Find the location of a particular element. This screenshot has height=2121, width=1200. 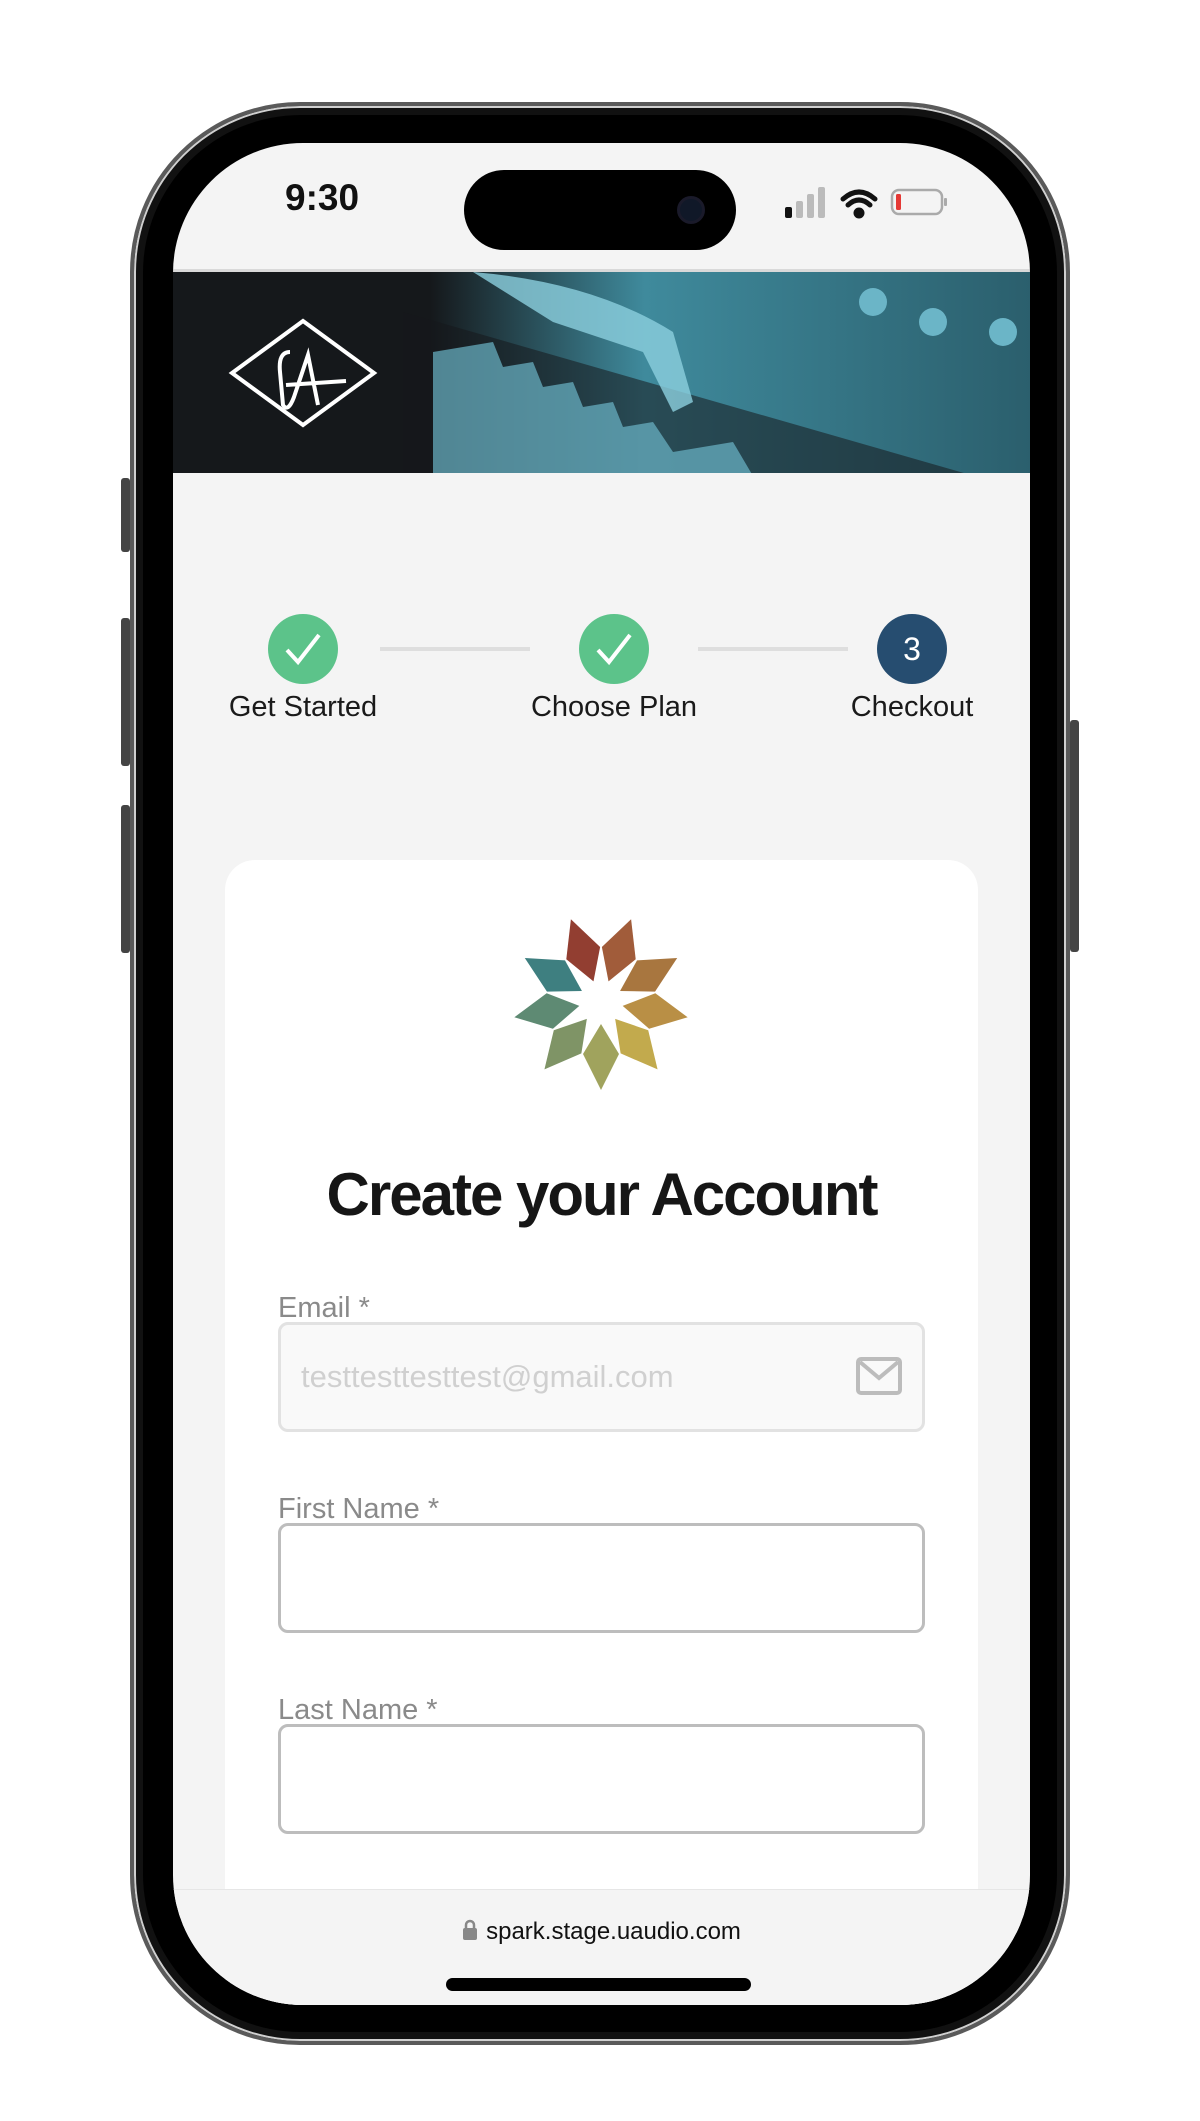

email-field is located at coordinates (601, 1377).